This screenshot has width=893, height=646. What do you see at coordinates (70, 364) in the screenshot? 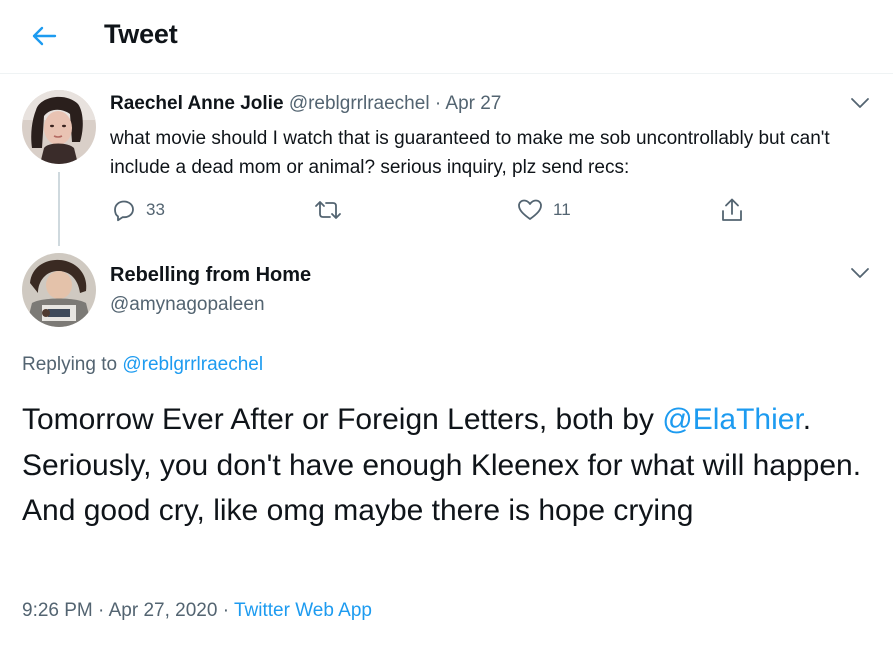
I see `replying-prefix: Replying to` at bounding box center [70, 364].